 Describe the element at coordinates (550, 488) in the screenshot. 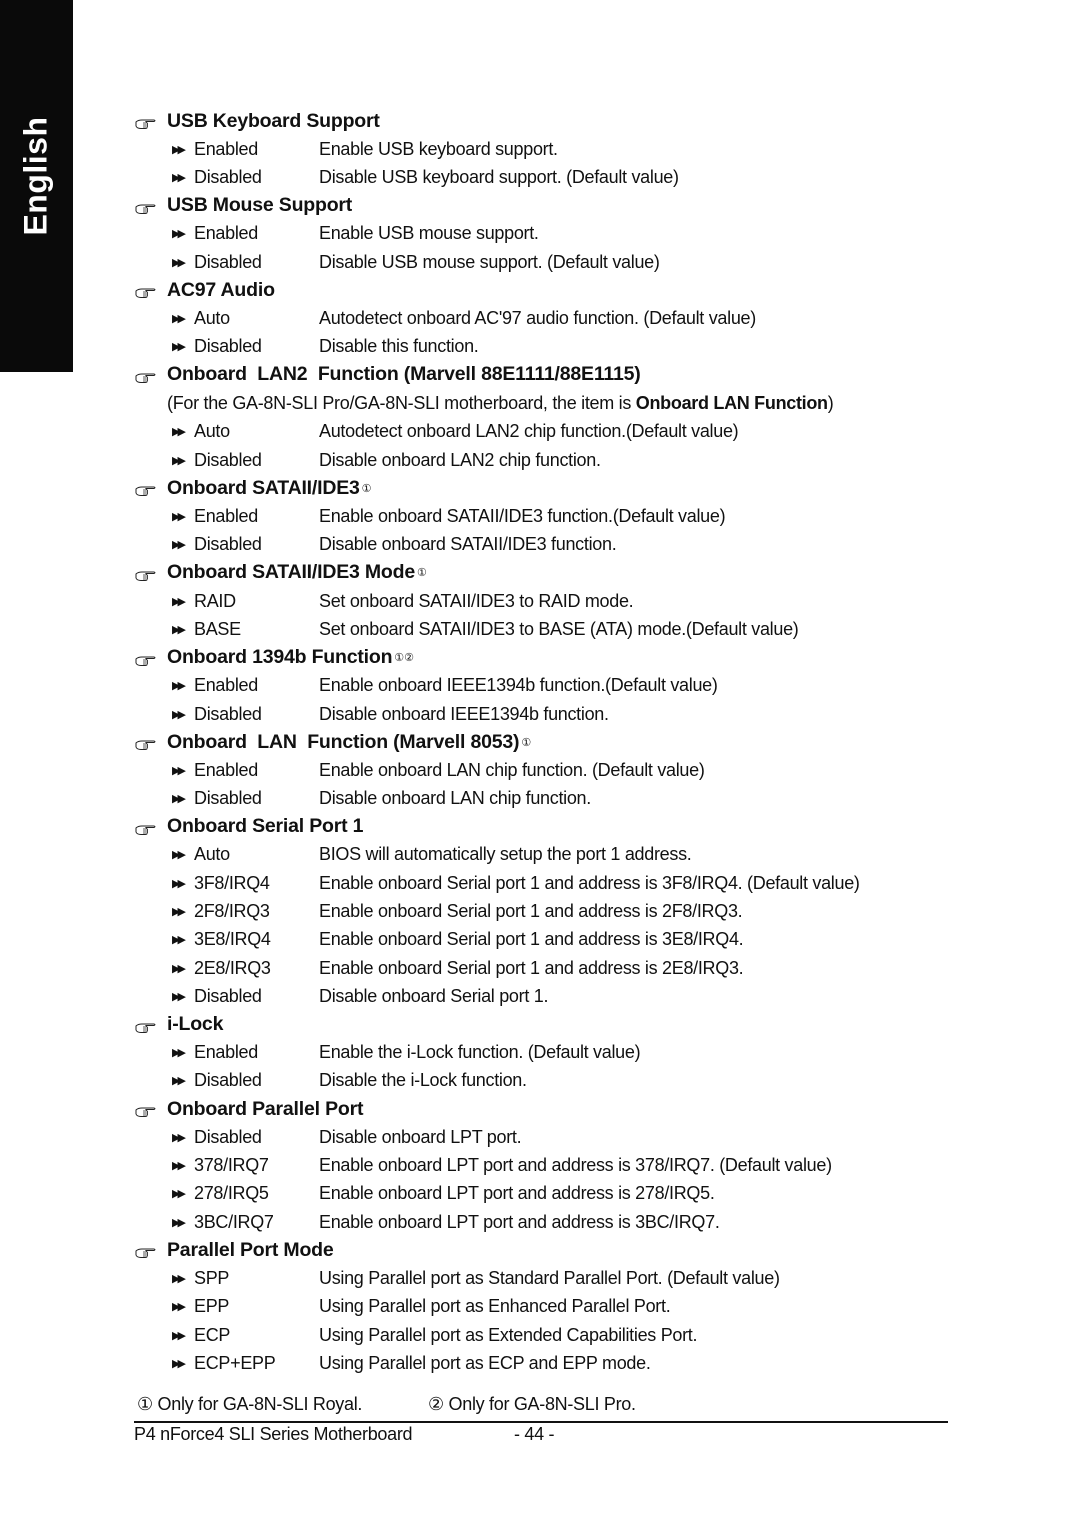

I see `section-heading: Onboard SATAII/IDE3 ①` at that location.